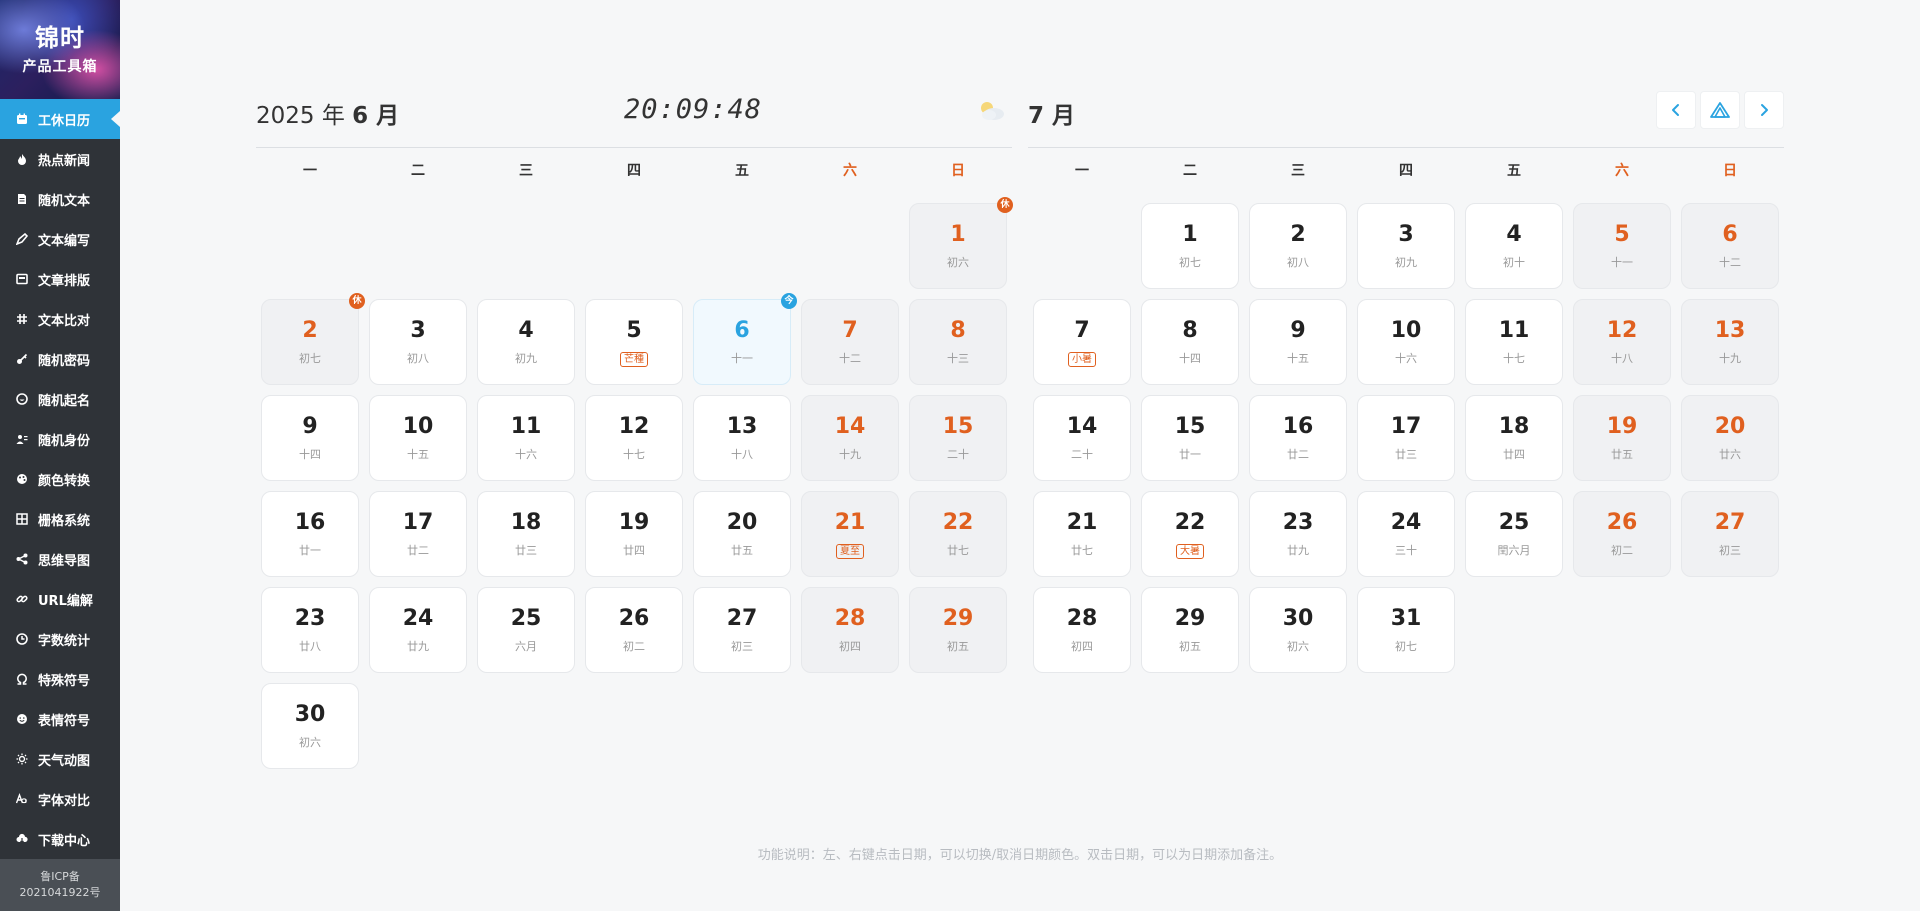  What do you see at coordinates (1406, 438) in the screenshot?
I see `day-cell: 17 廿三` at bounding box center [1406, 438].